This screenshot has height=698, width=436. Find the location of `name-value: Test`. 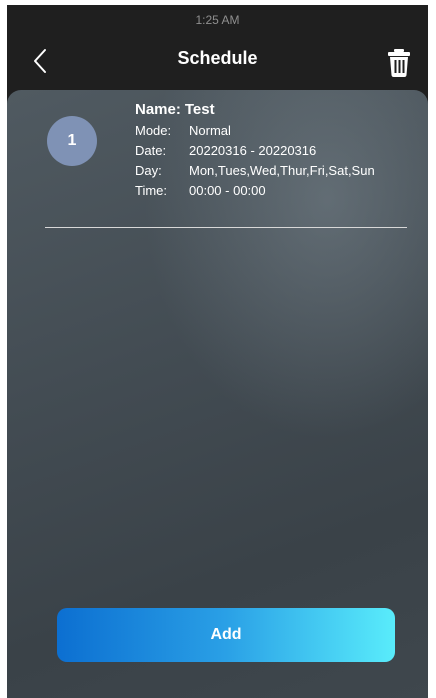

name-value: Test is located at coordinates (199, 109).